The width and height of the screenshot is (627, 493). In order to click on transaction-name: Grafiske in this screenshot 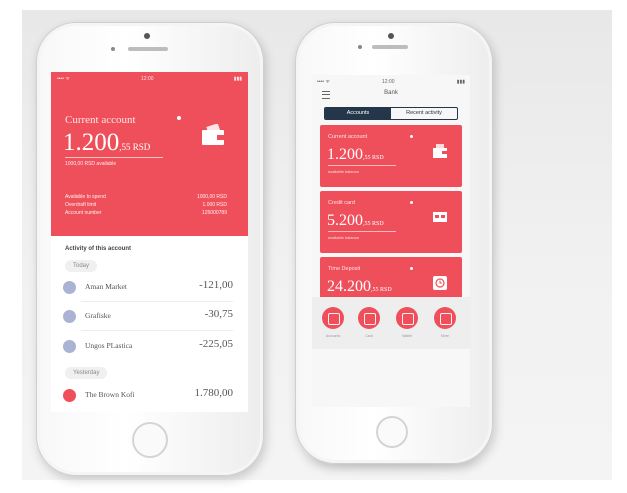, I will do `click(98, 315)`.